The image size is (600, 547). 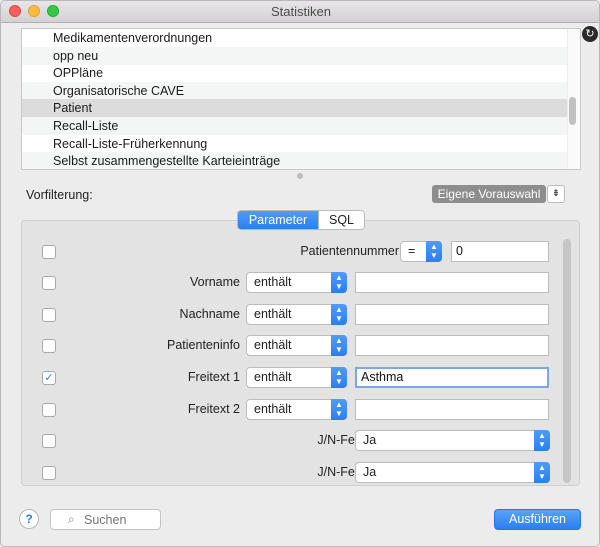 What do you see at coordinates (489, 194) in the screenshot?
I see `preset-button: Eigene Vorauswahl` at bounding box center [489, 194].